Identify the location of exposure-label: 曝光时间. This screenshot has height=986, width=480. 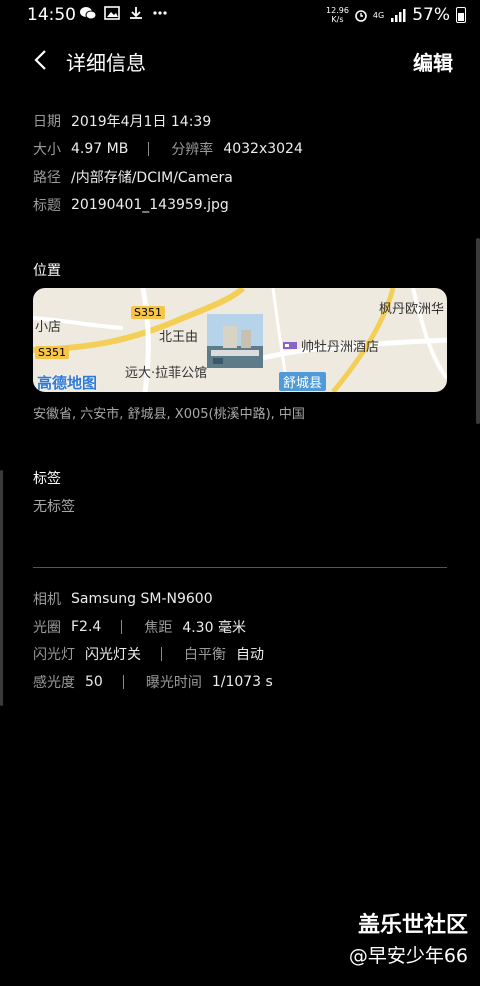
(173, 683).